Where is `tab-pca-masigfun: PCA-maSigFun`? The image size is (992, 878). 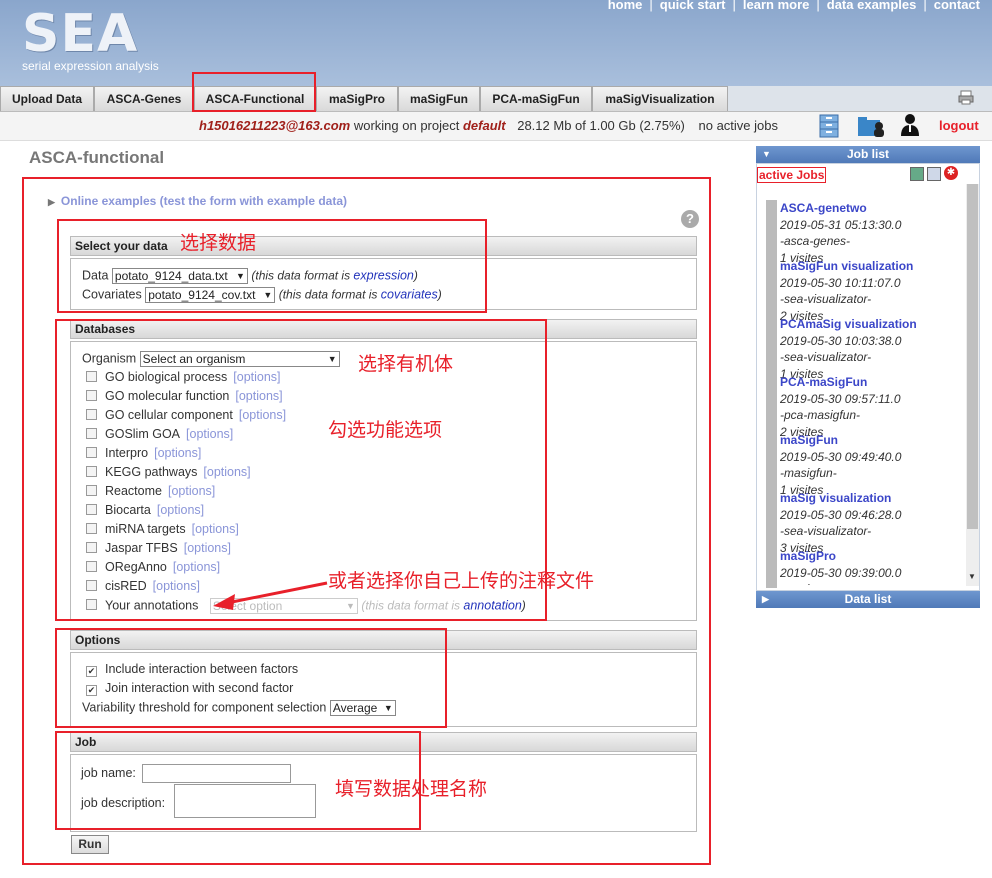 tab-pca-masigfun: PCA-maSigFun is located at coordinates (536, 98).